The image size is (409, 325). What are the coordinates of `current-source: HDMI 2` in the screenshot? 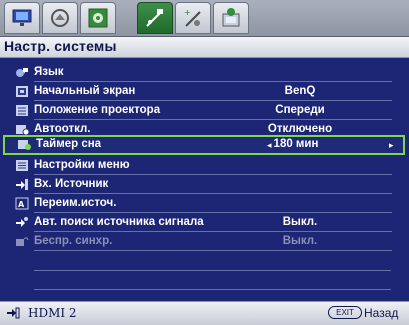 It's located at (52, 313).